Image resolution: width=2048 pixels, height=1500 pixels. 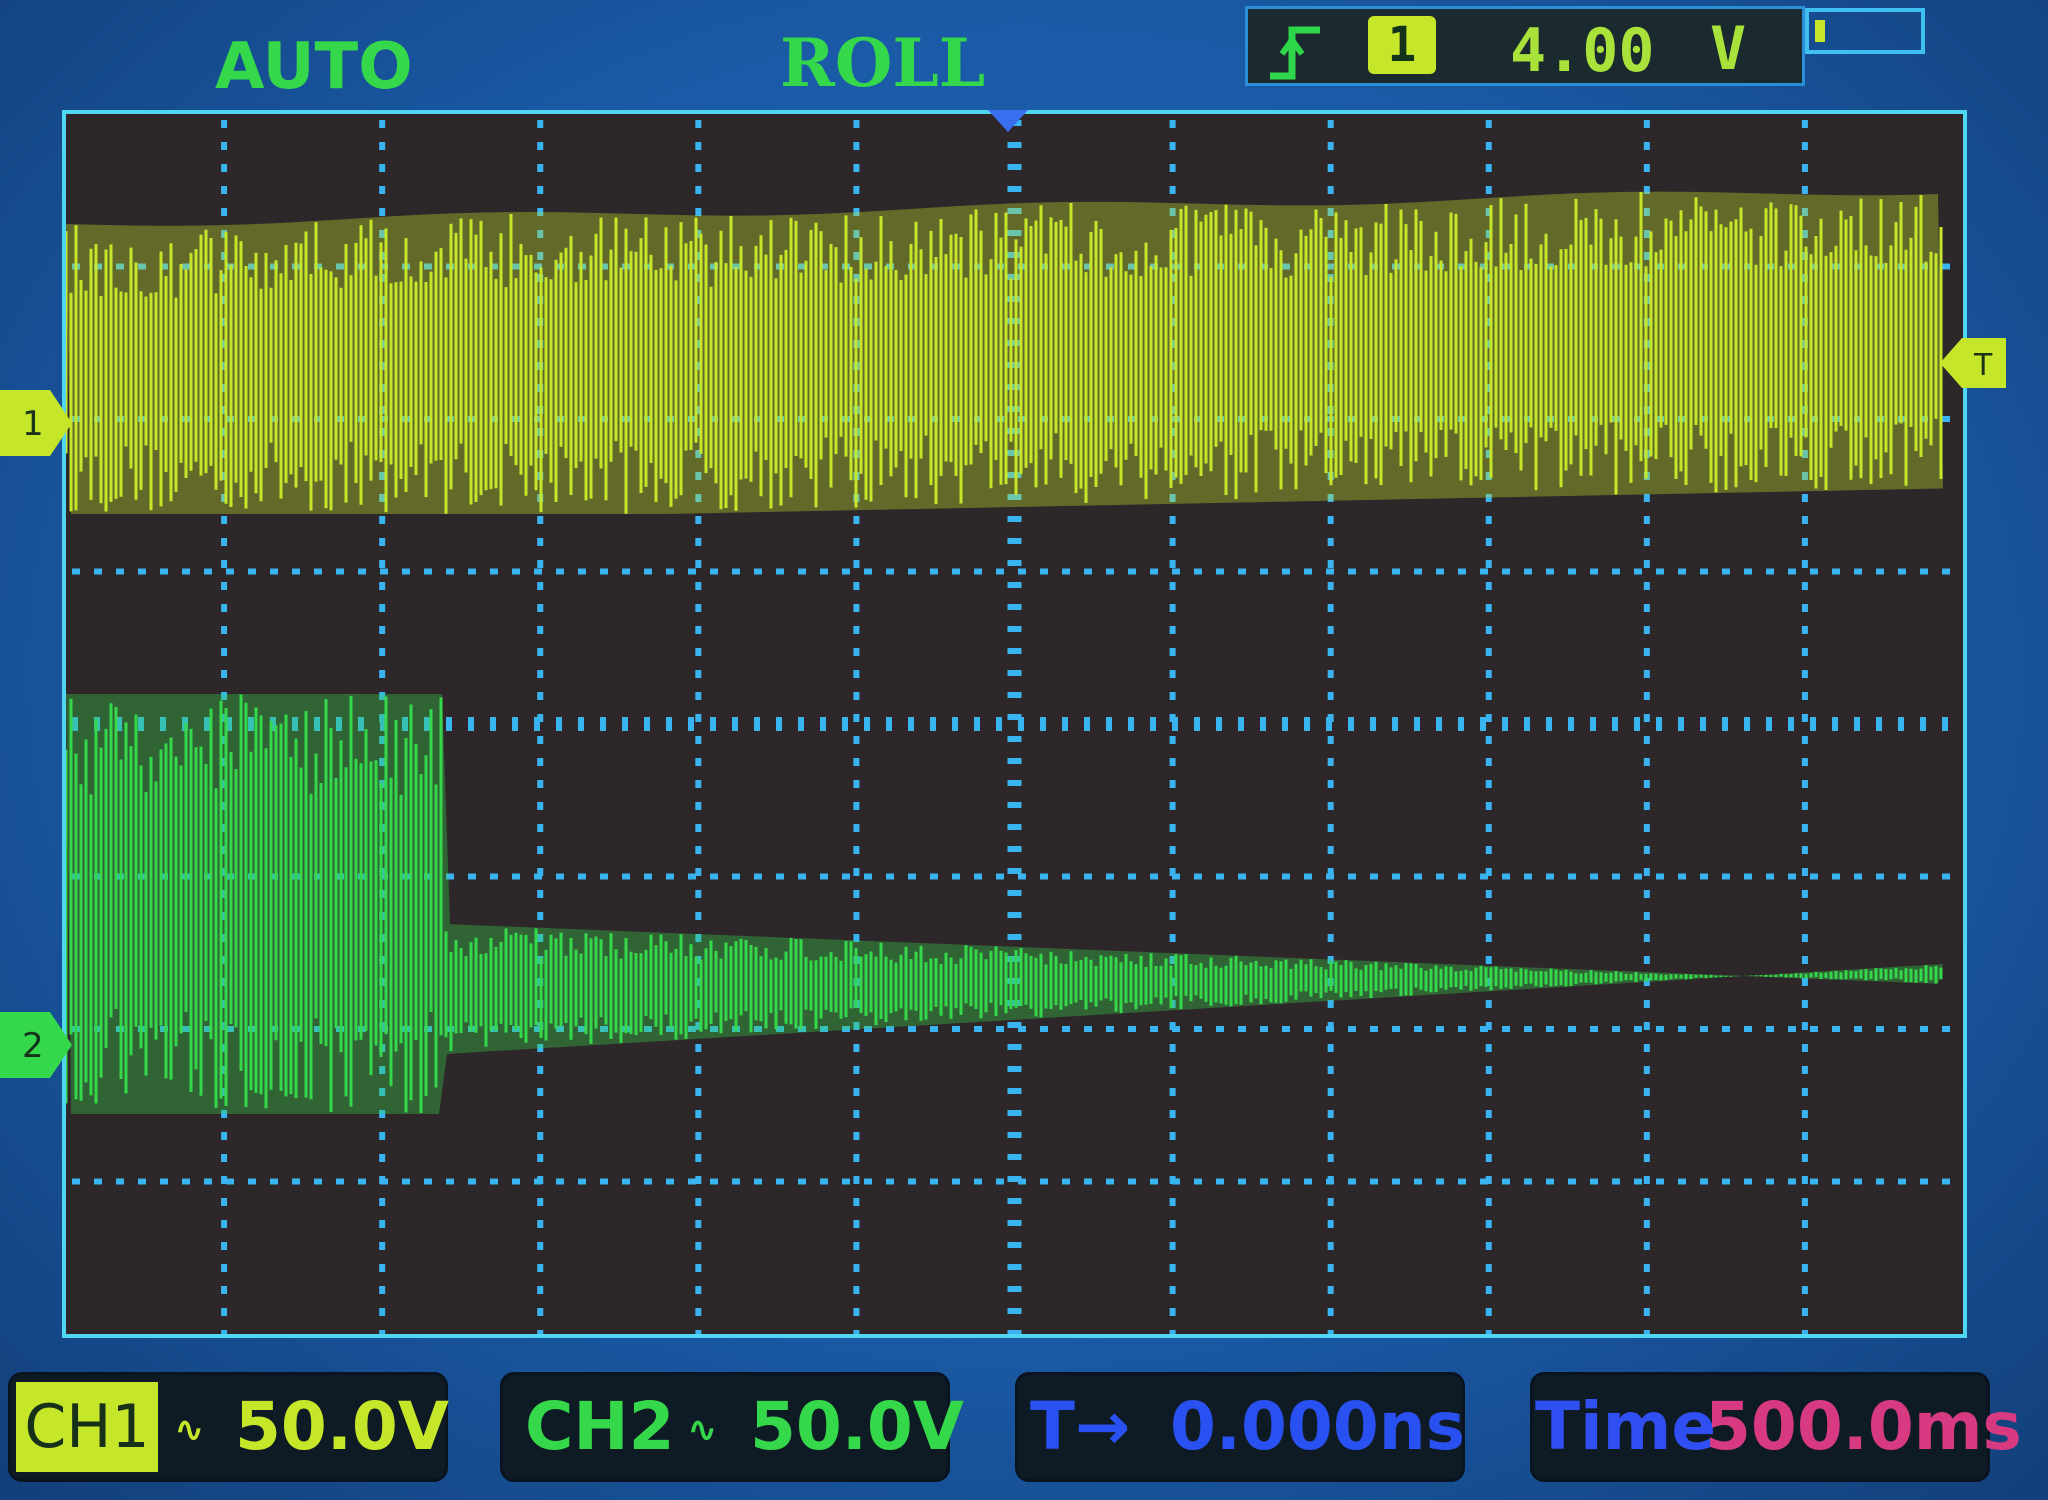 I want to click on timebase-label: Time, so click(x=1626, y=1426).